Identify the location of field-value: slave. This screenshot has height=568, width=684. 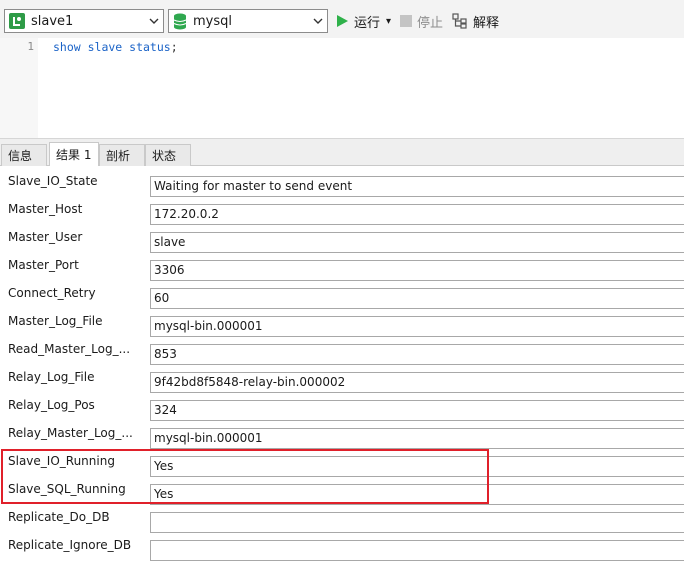
(417, 242).